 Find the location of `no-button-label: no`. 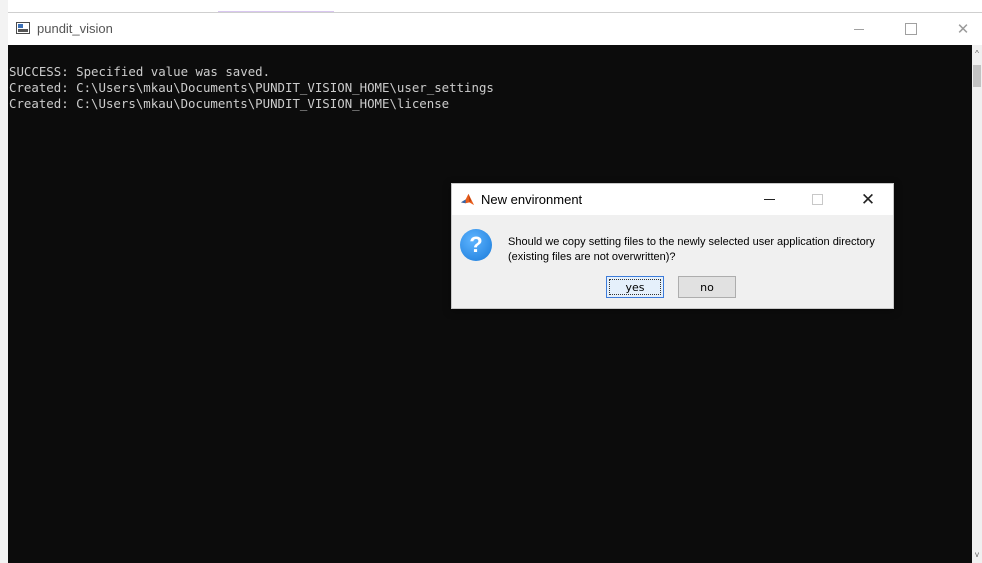

no-button-label: no is located at coordinates (707, 287).